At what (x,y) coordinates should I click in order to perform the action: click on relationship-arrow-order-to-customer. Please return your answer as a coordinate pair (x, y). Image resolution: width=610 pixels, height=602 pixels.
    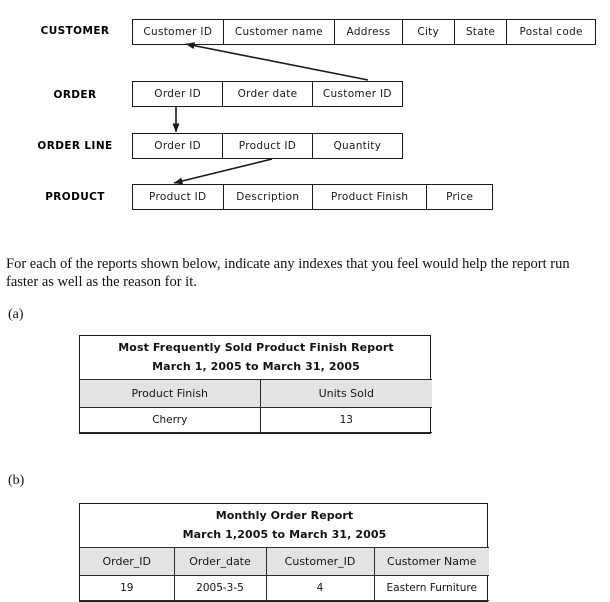
    Looking at the image, I should click on (277, 61).